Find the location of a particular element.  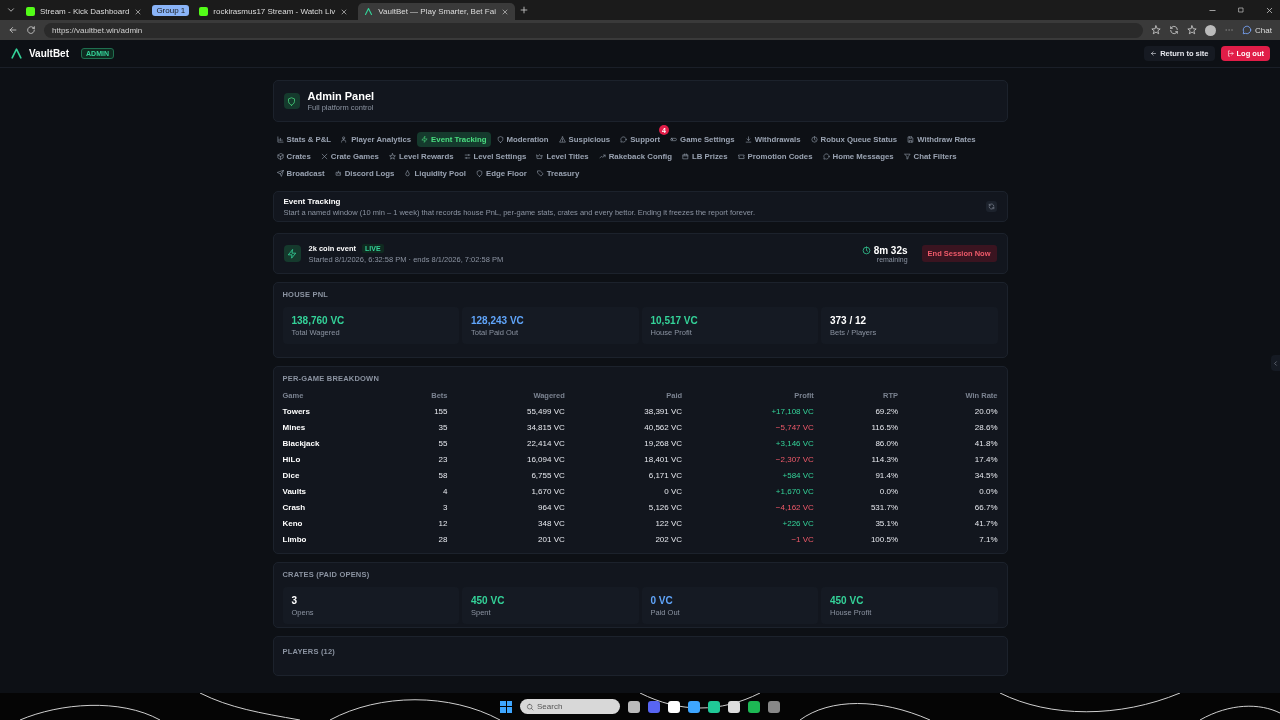

filter-icon is located at coordinates (907, 156).